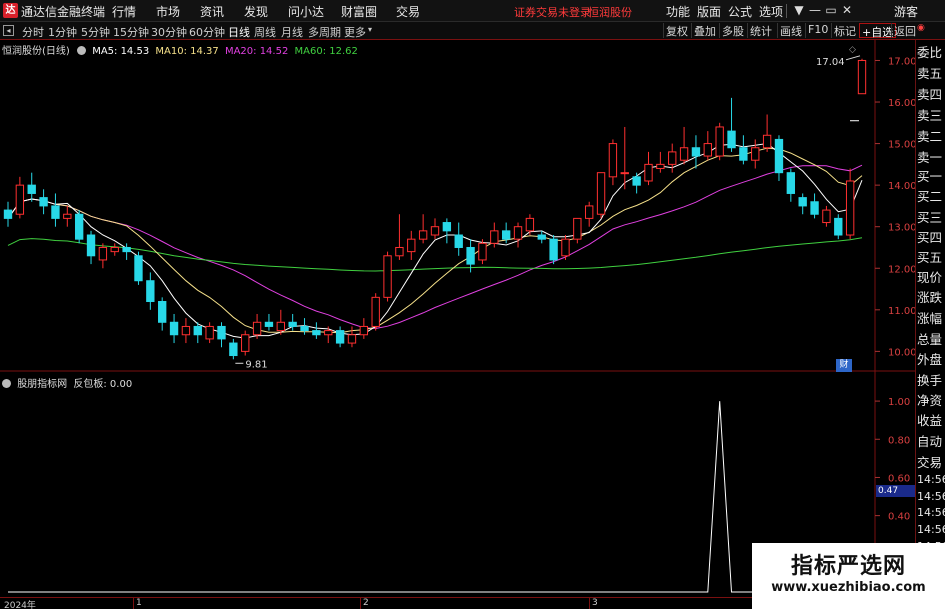 The image size is (945, 609). What do you see at coordinates (95, 32) in the screenshot?
I see `tab-5min: 5分钟` at bounding box center [95, 32].